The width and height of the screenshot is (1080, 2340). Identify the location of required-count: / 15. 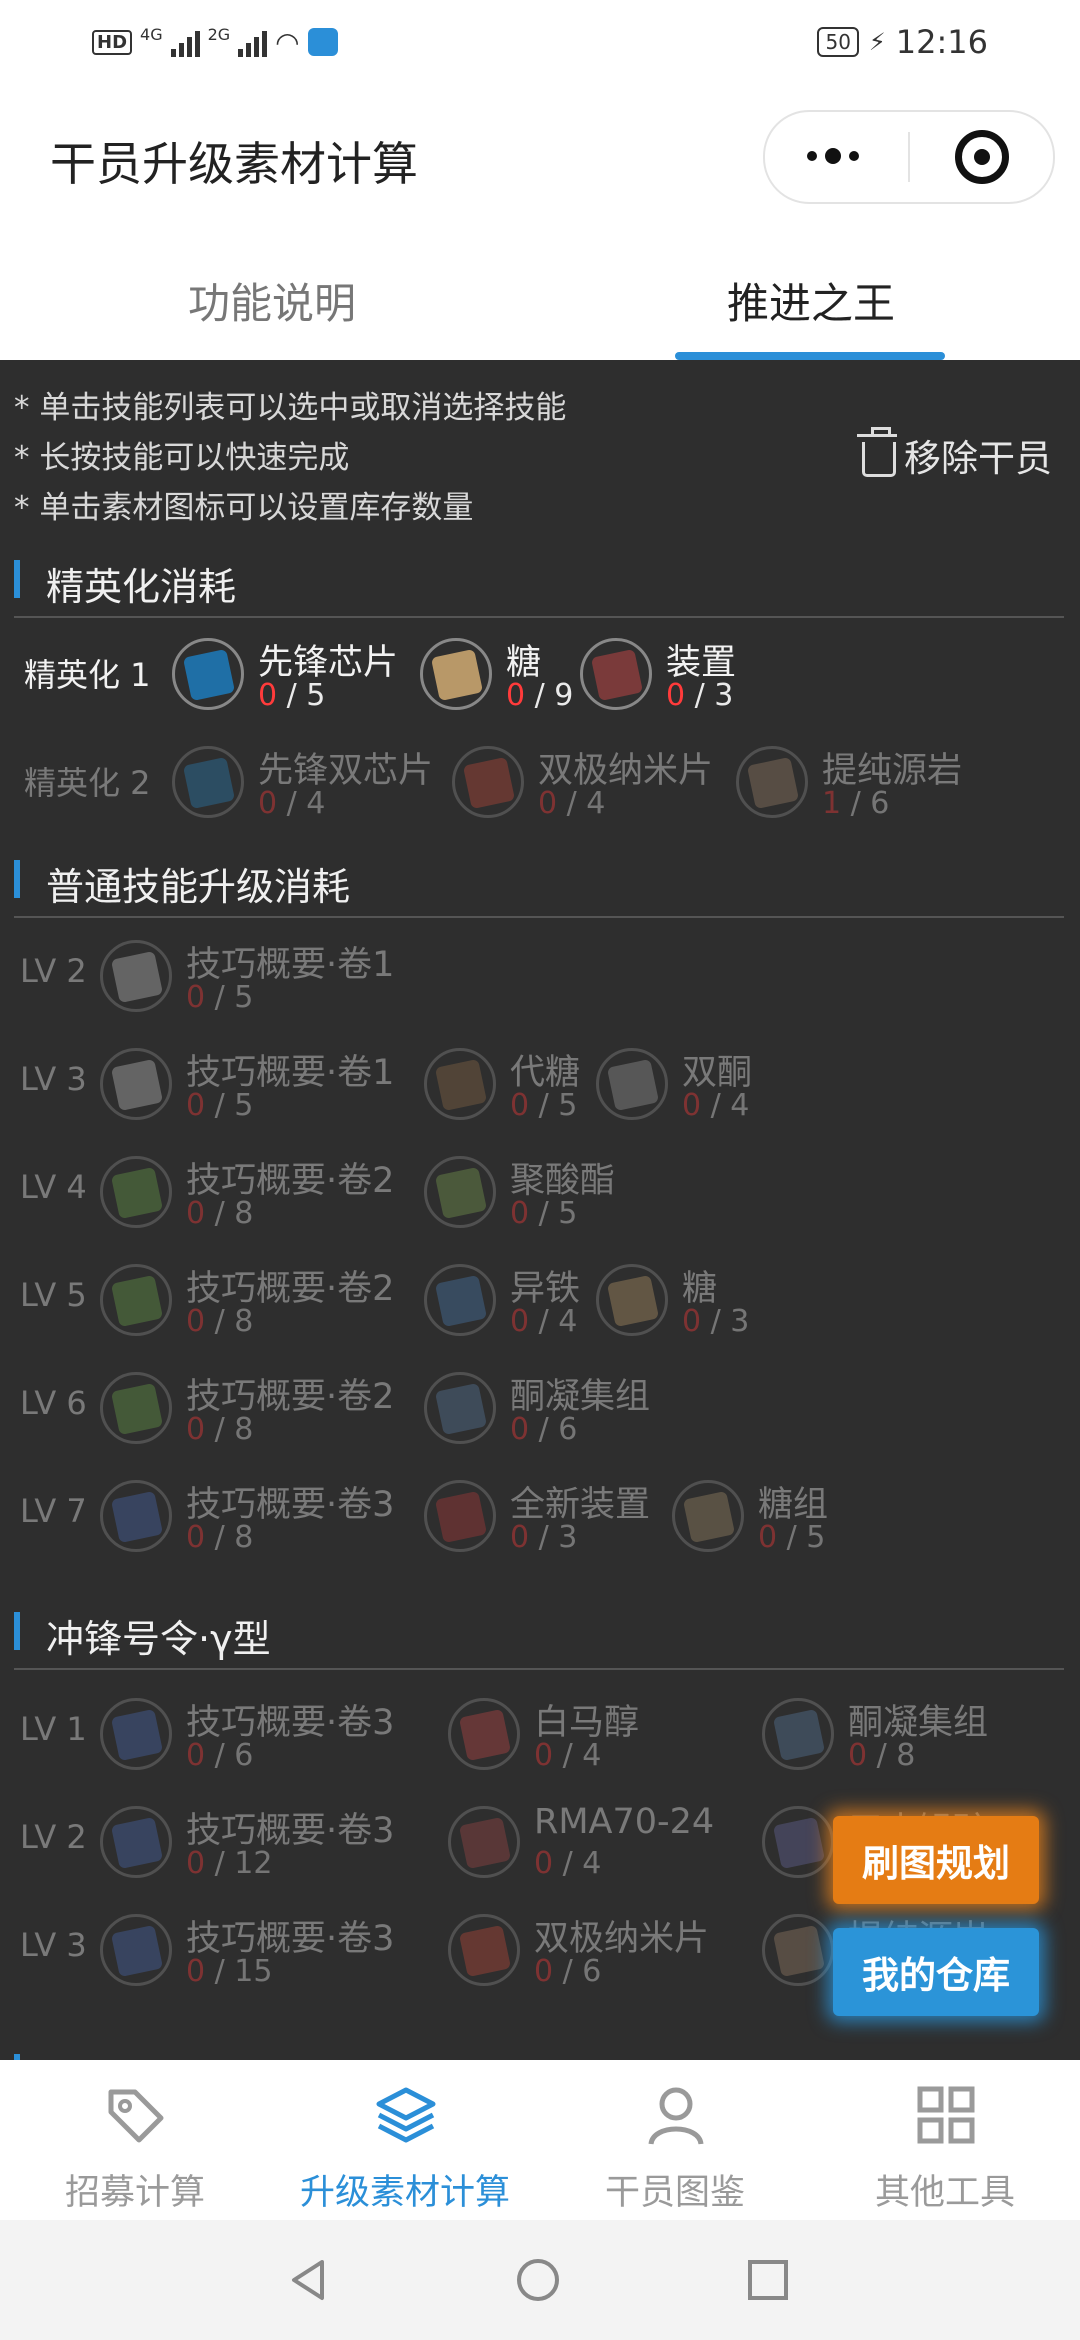
(239, 1971).